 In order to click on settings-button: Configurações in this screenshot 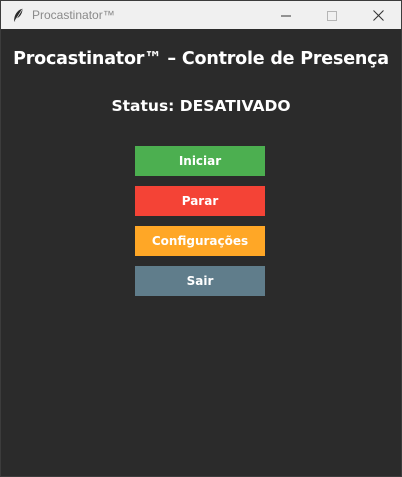, I will do `click(200, 241)`.